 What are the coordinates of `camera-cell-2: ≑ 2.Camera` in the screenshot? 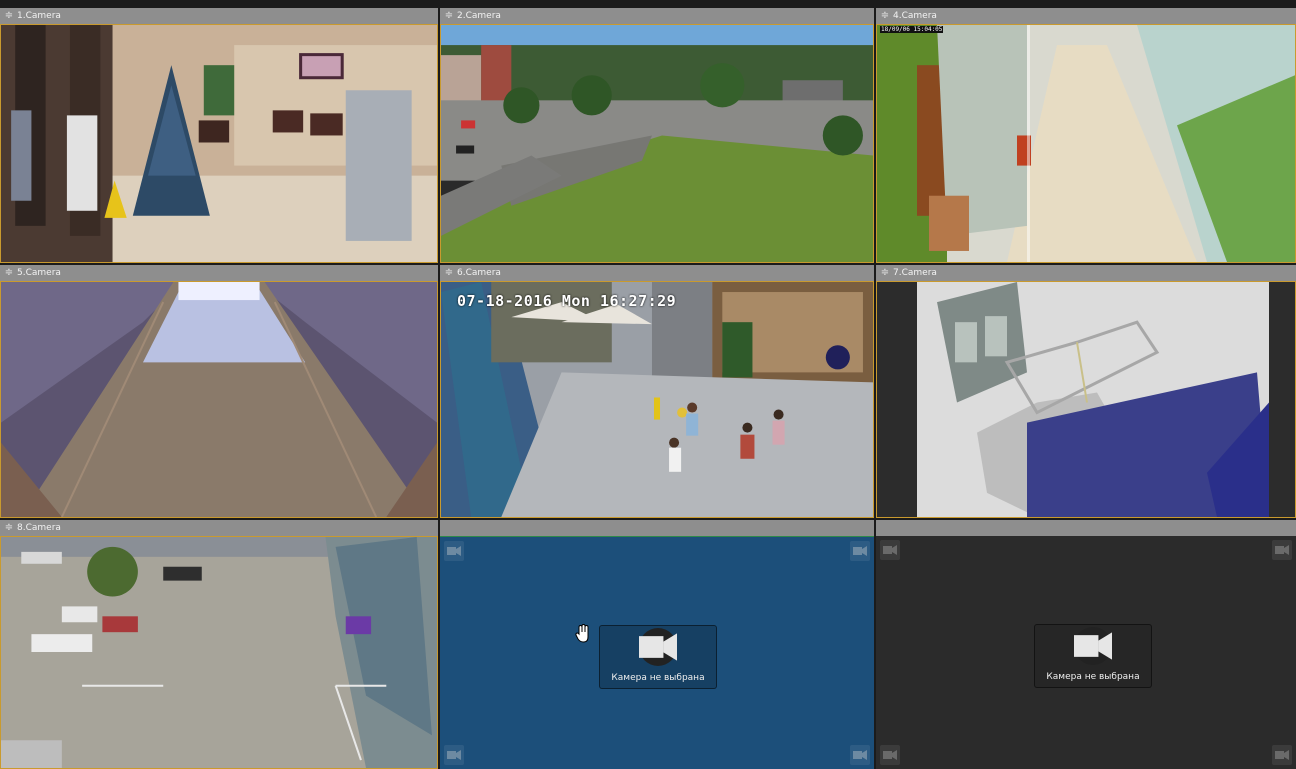 It's located at (657, 135).